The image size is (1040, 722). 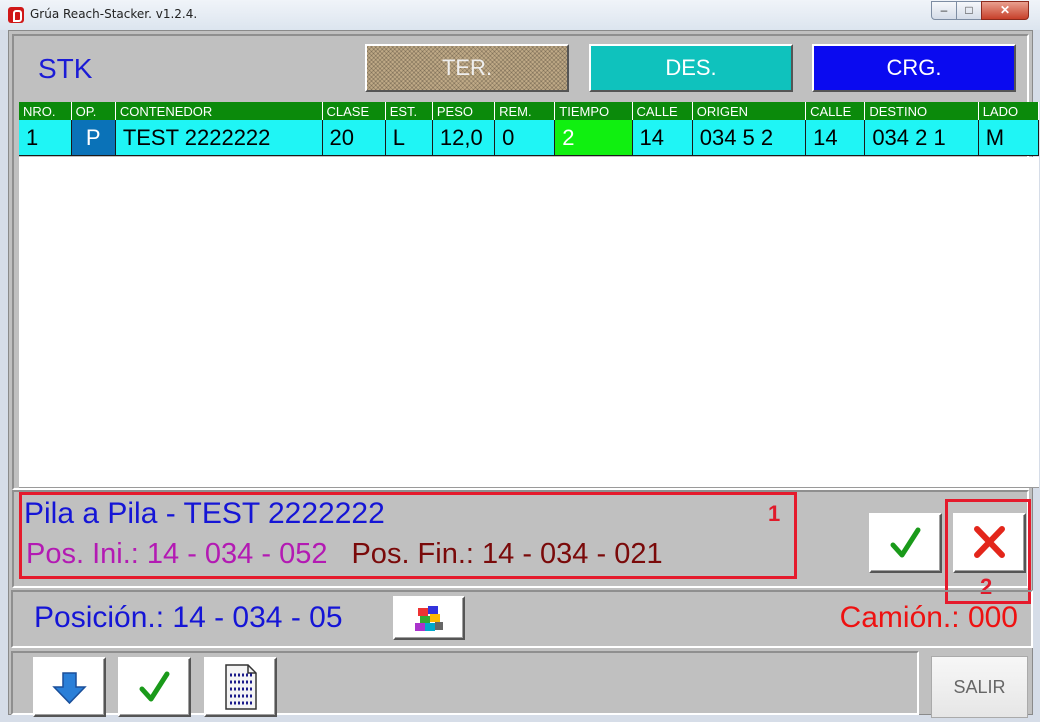 I want to click on title-bar: Grúa Reach-Stacker. v1.2.4. – □ ✕, so click(x=520, y=15).